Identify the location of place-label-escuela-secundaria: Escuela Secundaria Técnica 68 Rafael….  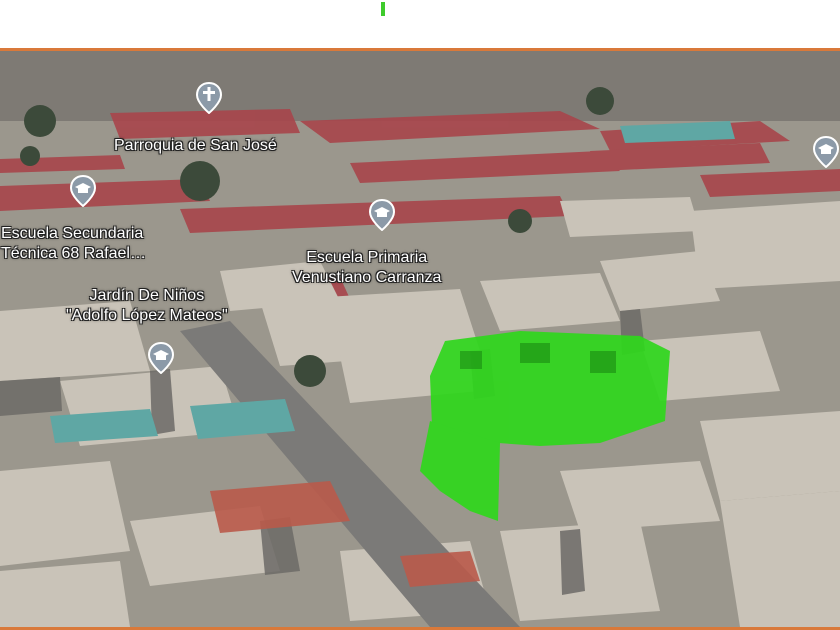
(73, 244).